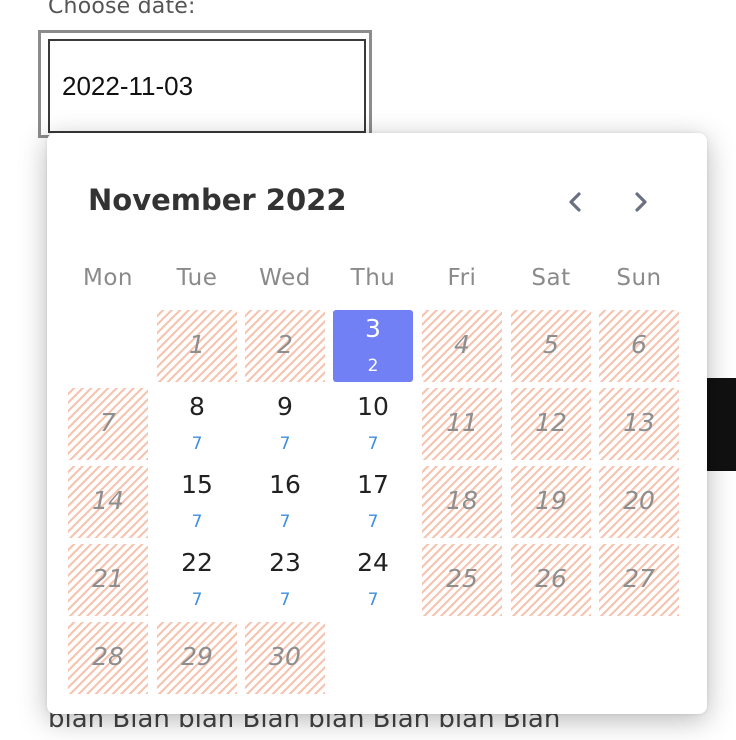  I want to click on day-number: 12, so click(551, 422).